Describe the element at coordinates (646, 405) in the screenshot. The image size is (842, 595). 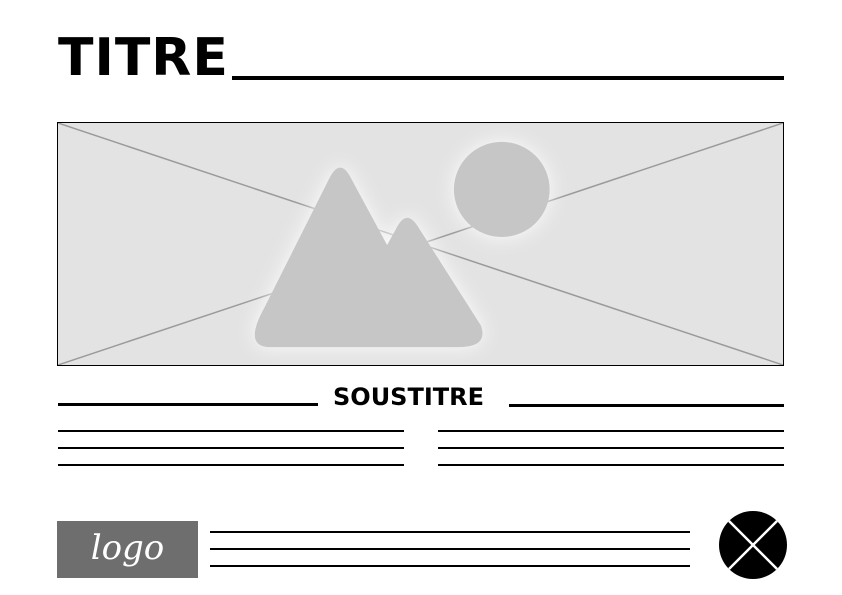
I see `subtitle-rule-right` at that location.